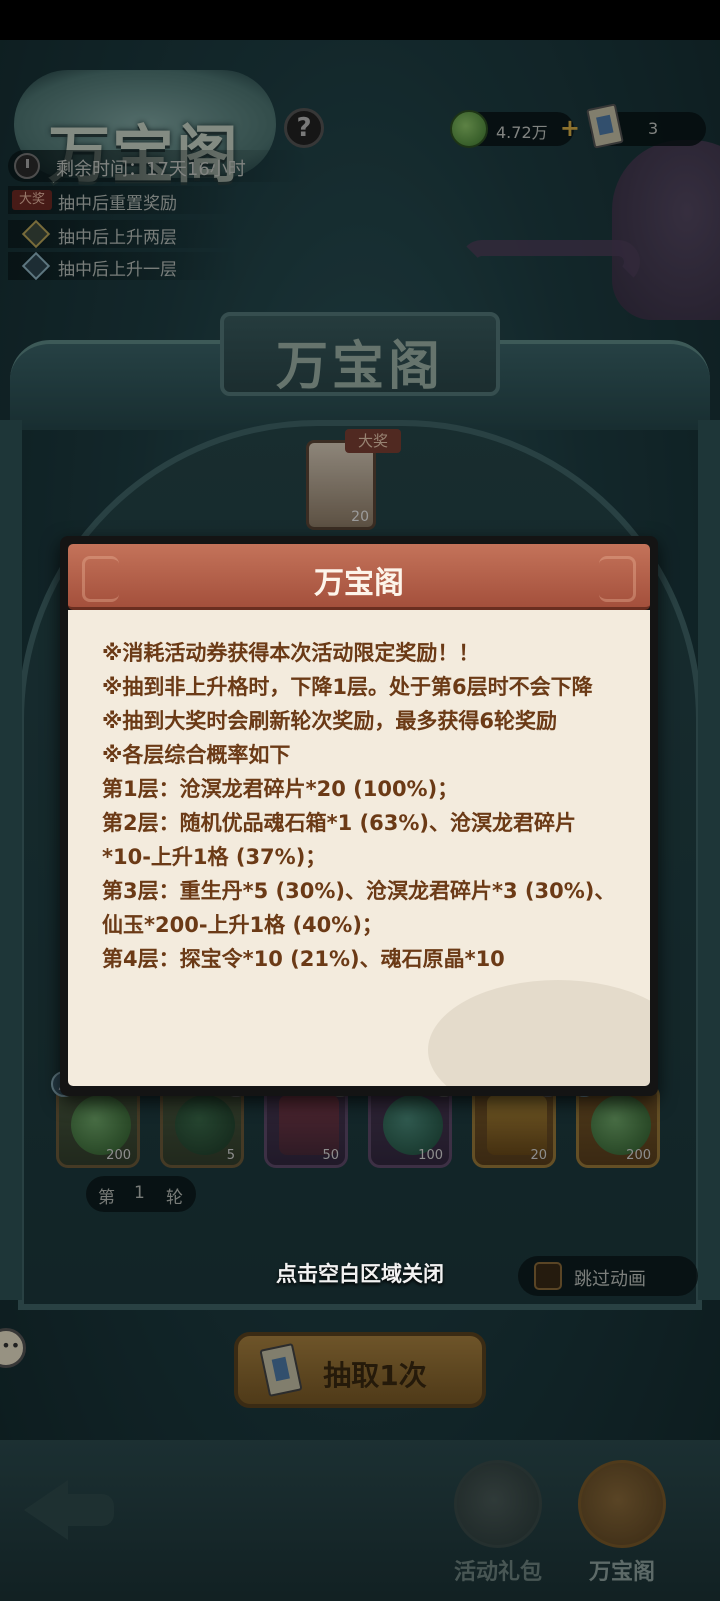 This screenshot has width=720, height=1601. What do you see at coordinates (303, 959) in the screenshot?
I see `rule-line: 第4层：探宝令*10 (21%)、魂石原晶*10` at bounding box center [303, 959].